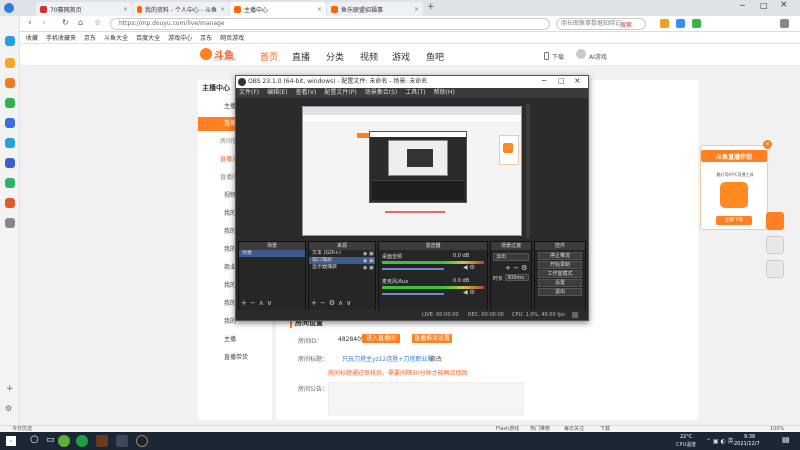  I want to click on download-link: 下载, so click(558, 56).